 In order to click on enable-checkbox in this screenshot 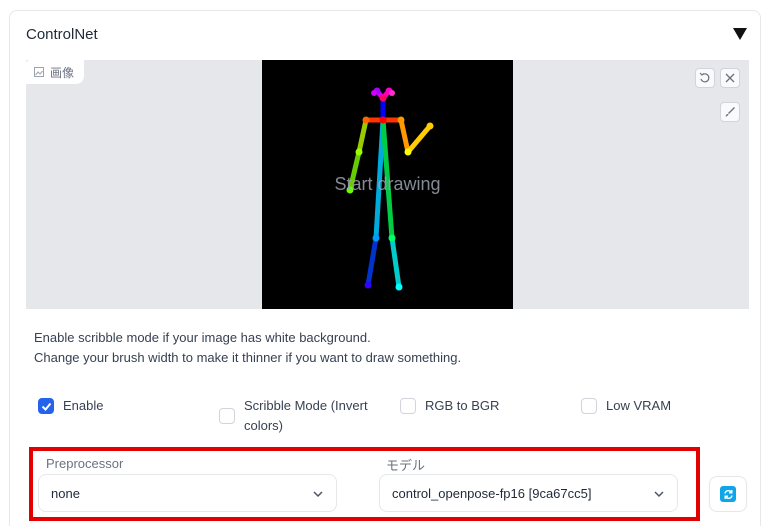, I will do `click(46, 406)`.